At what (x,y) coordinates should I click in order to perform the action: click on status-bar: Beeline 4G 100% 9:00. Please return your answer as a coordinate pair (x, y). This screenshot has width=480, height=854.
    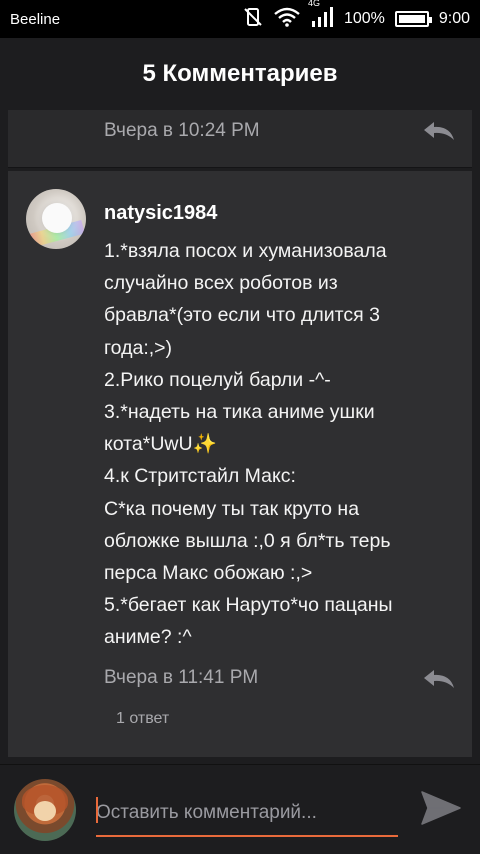
    Looking at the image, I should click on (240, 19).